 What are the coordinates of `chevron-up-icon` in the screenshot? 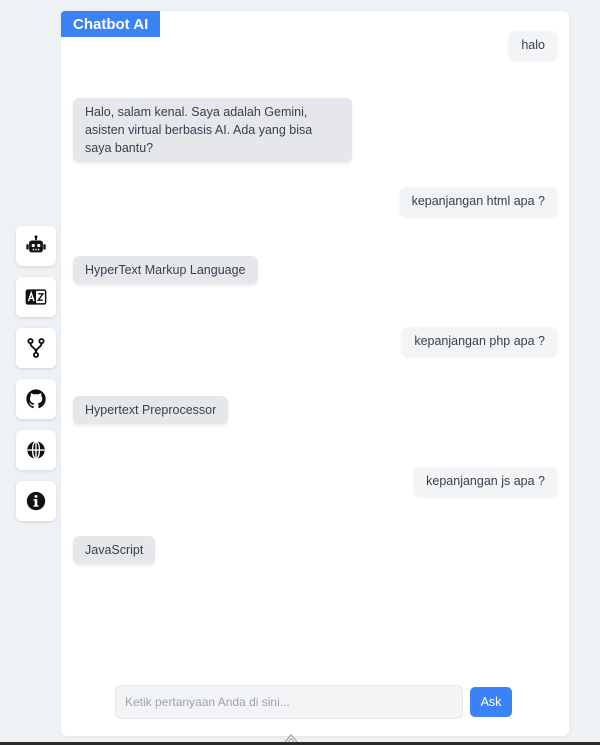 It's located at (291, 737).